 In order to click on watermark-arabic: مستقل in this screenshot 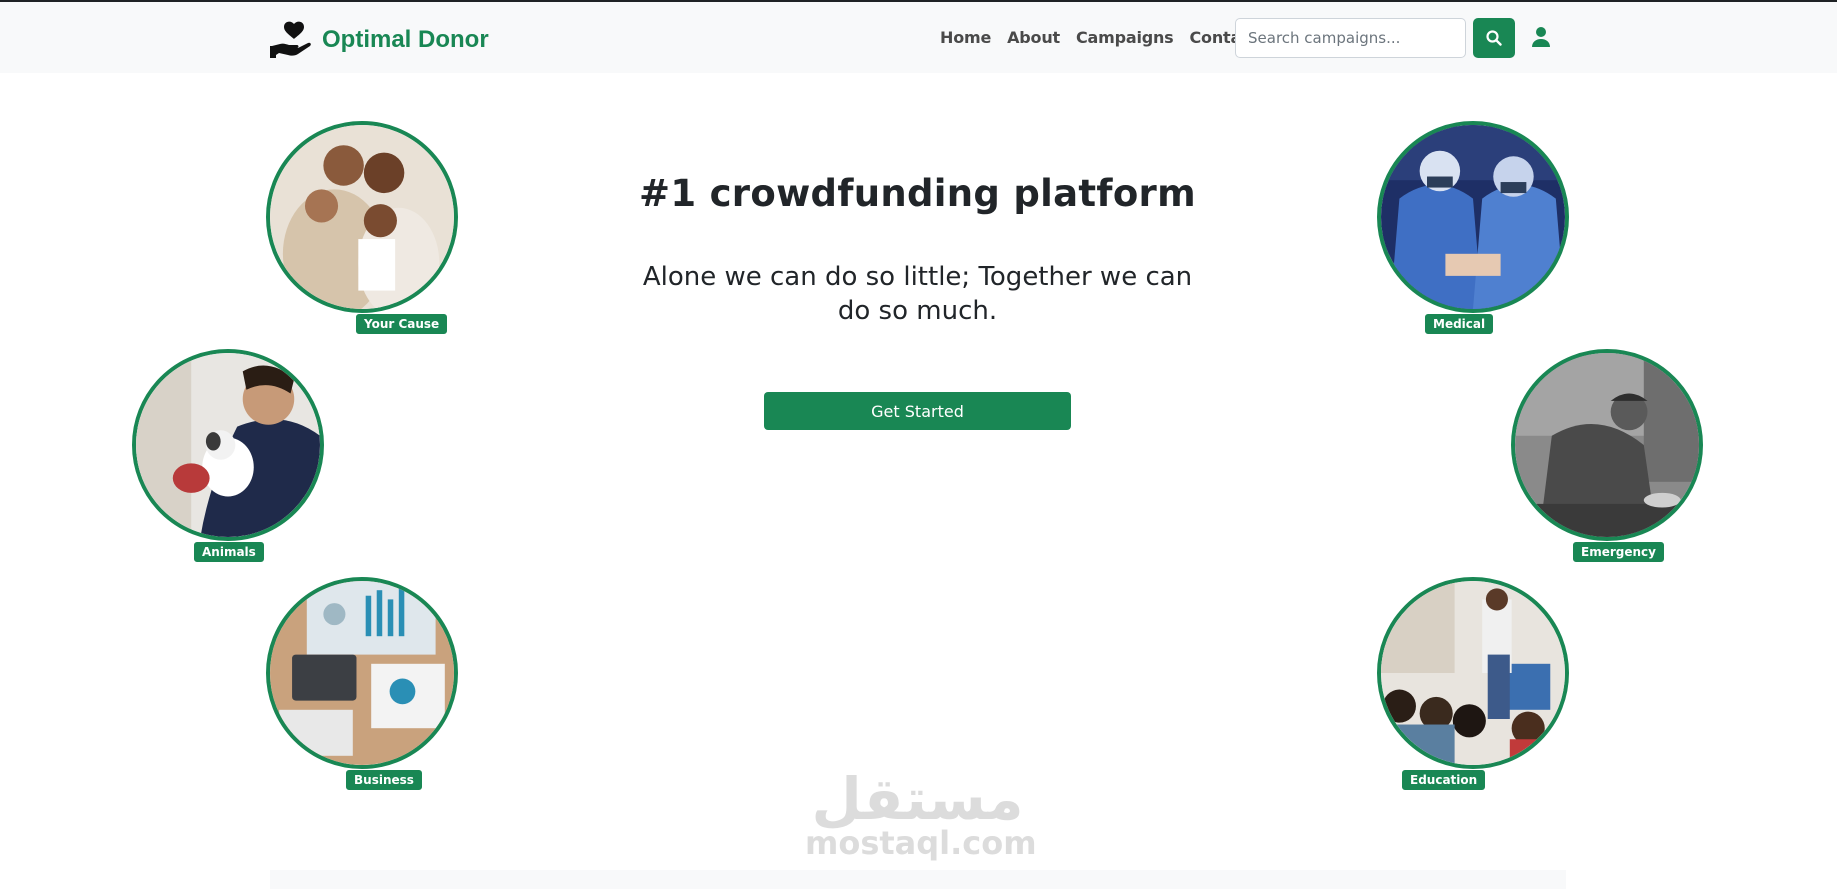, I will do `click(917, 799)`.